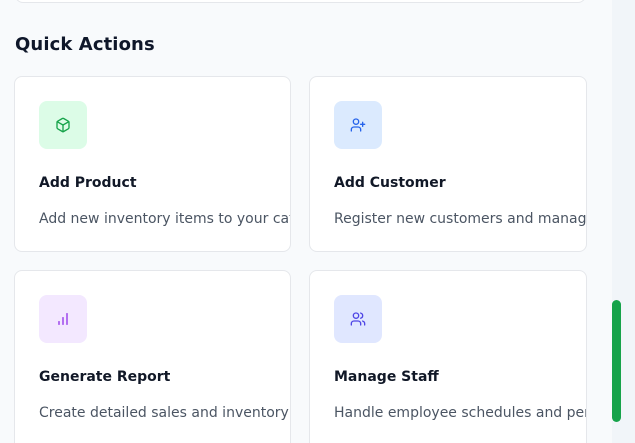 This screenshot has width=635, height=443. What do you see at coordinates (88, 183) in the screenshot?
I see `card-title: Add Product` at bounding box center [88, 183].